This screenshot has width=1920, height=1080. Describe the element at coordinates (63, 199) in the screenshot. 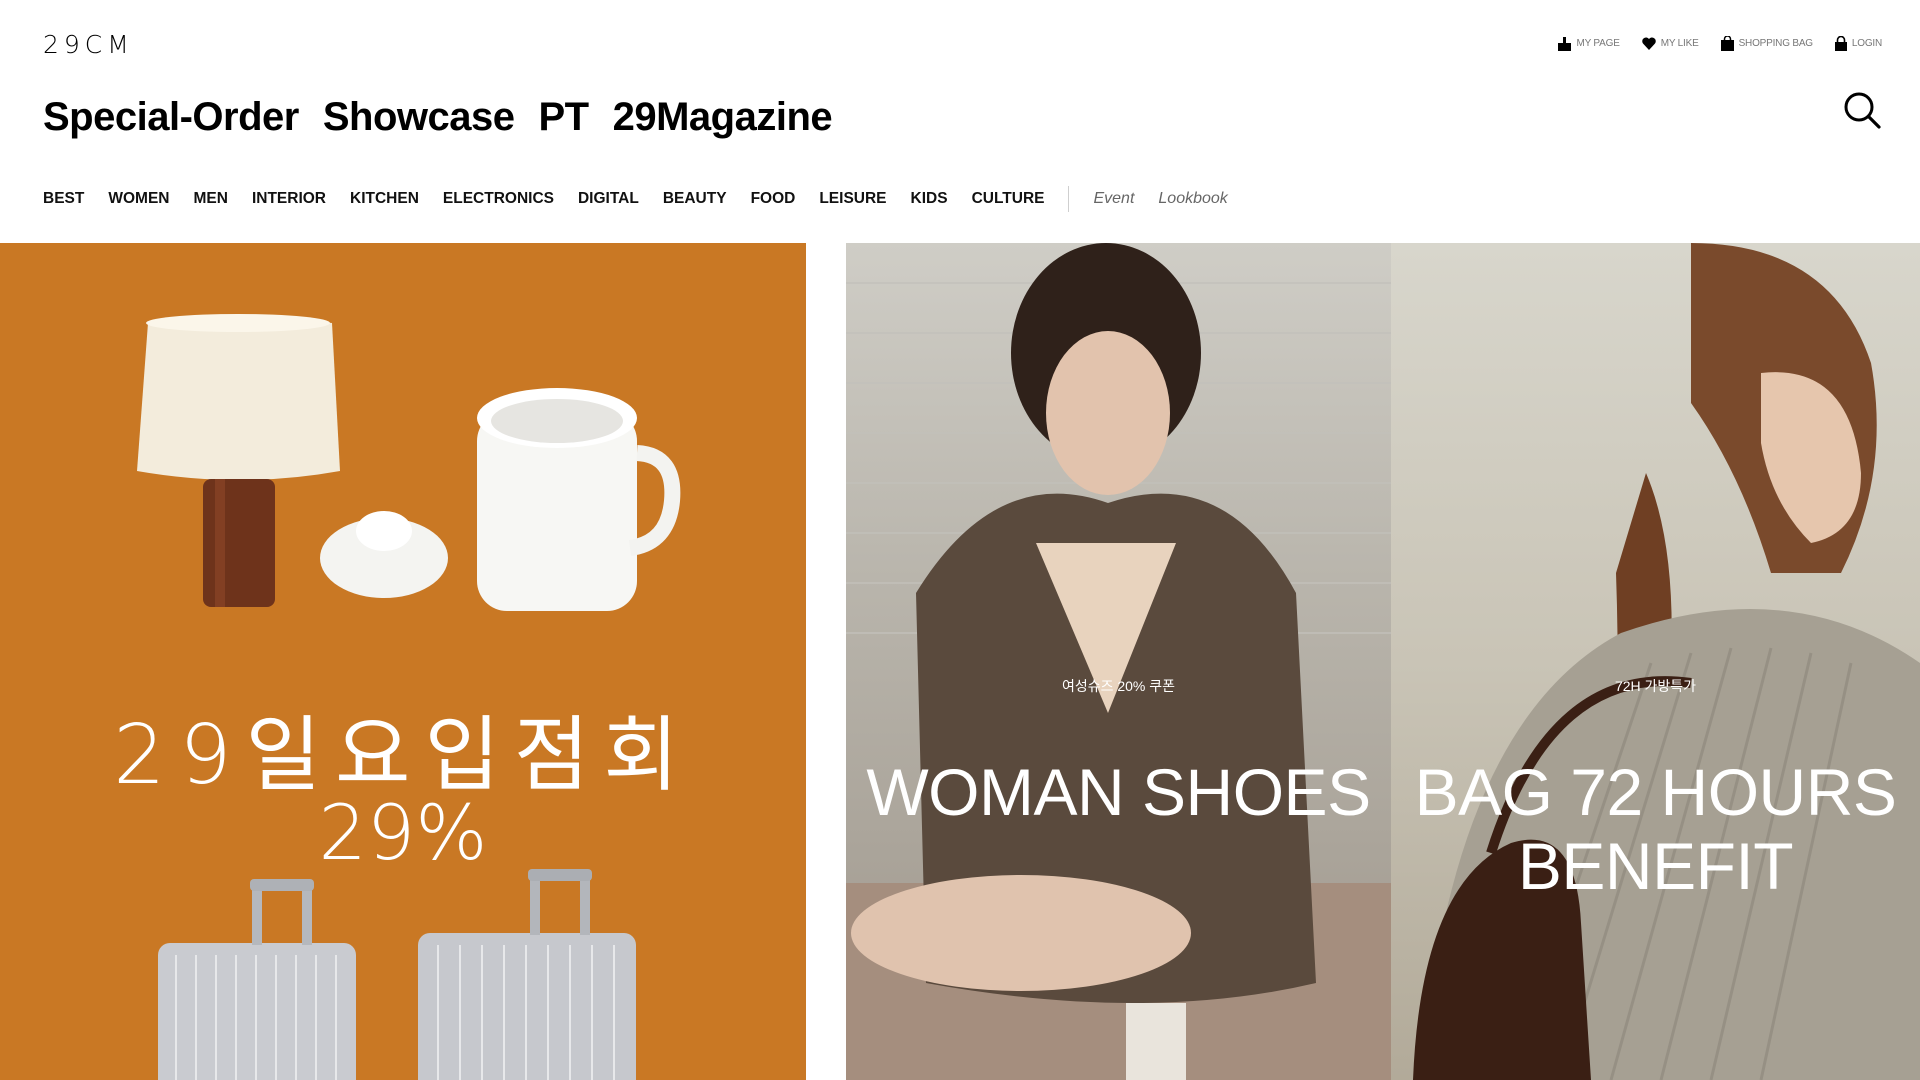

I see `category-best: BEST` at that location.